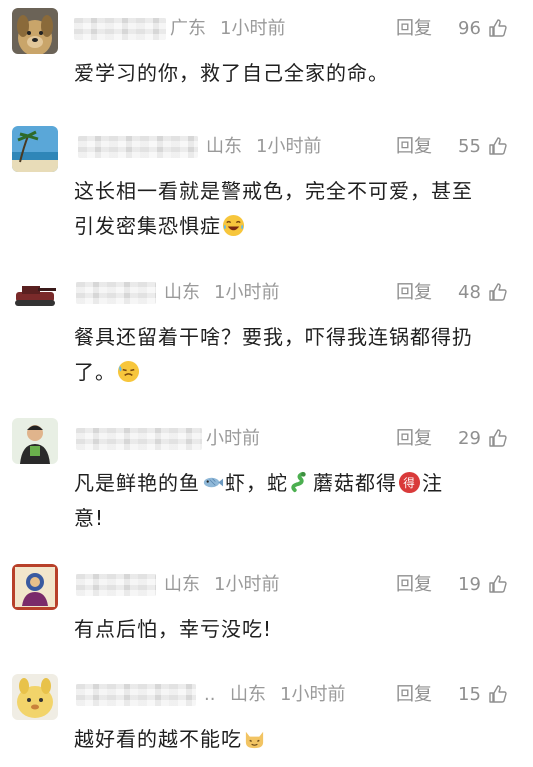 This screenshot has height=767, width=533. What do you see at coordinates (147, 226) in the screenshot?
I see `comment-line-text: 引发密集恐惧症` at bounding box center [147, 226].